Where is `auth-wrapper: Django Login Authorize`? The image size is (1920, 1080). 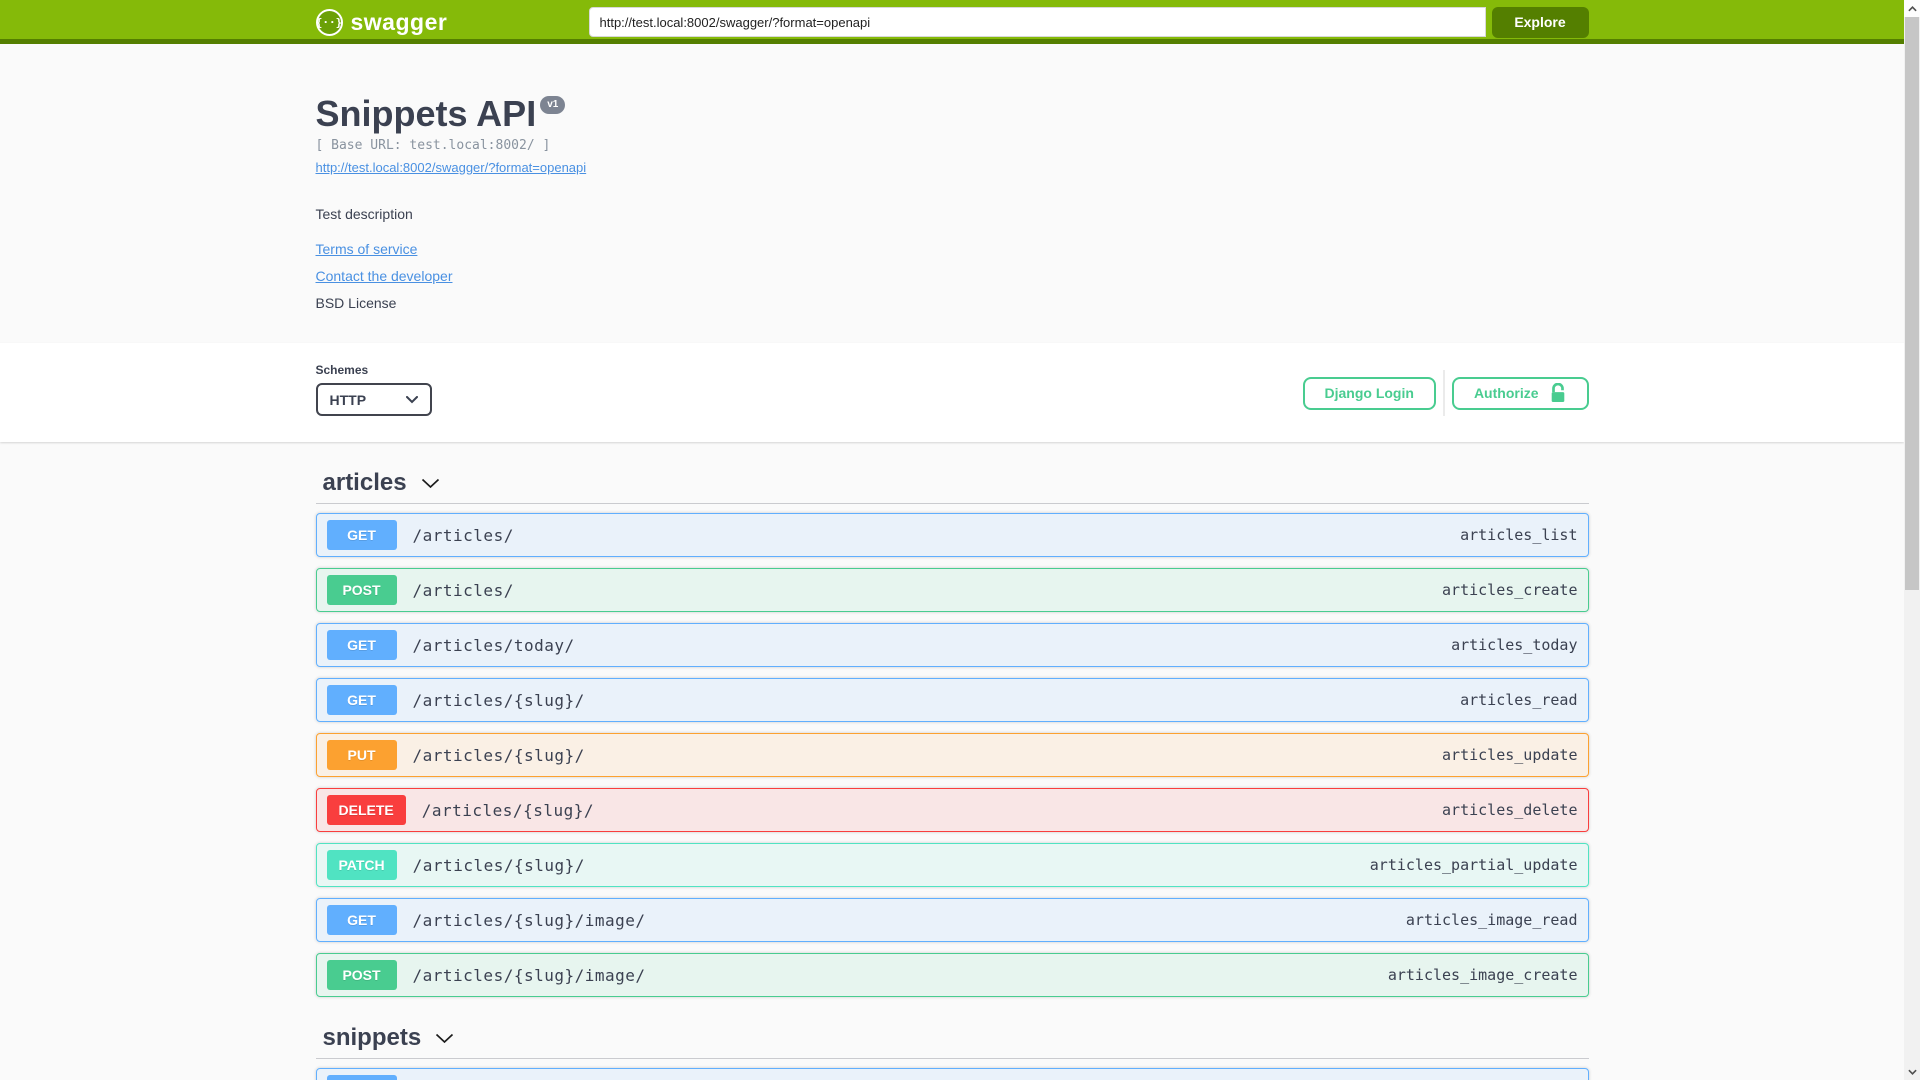
auth-wrapper: Django Login Authorize is located at coordinates (1445, 393).